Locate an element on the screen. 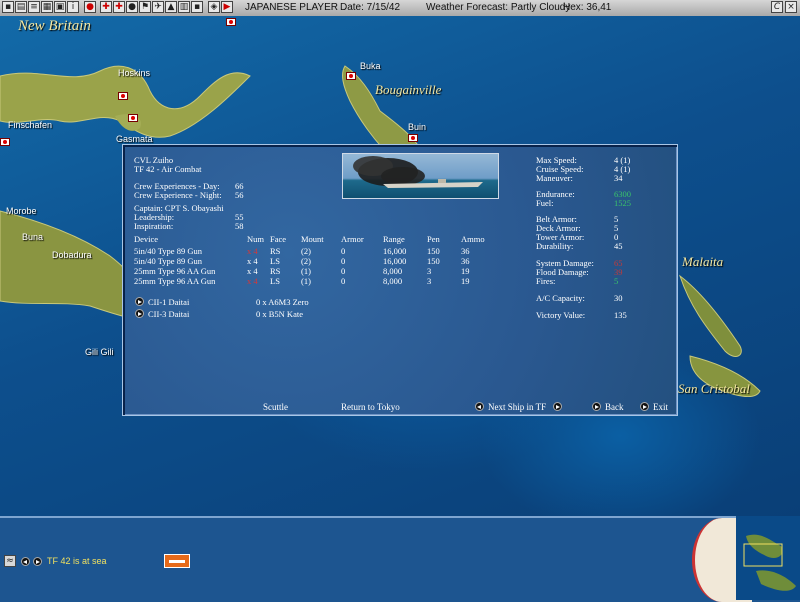 The image size is (800, 602). ship-picture is located at coordinates (420, 176).